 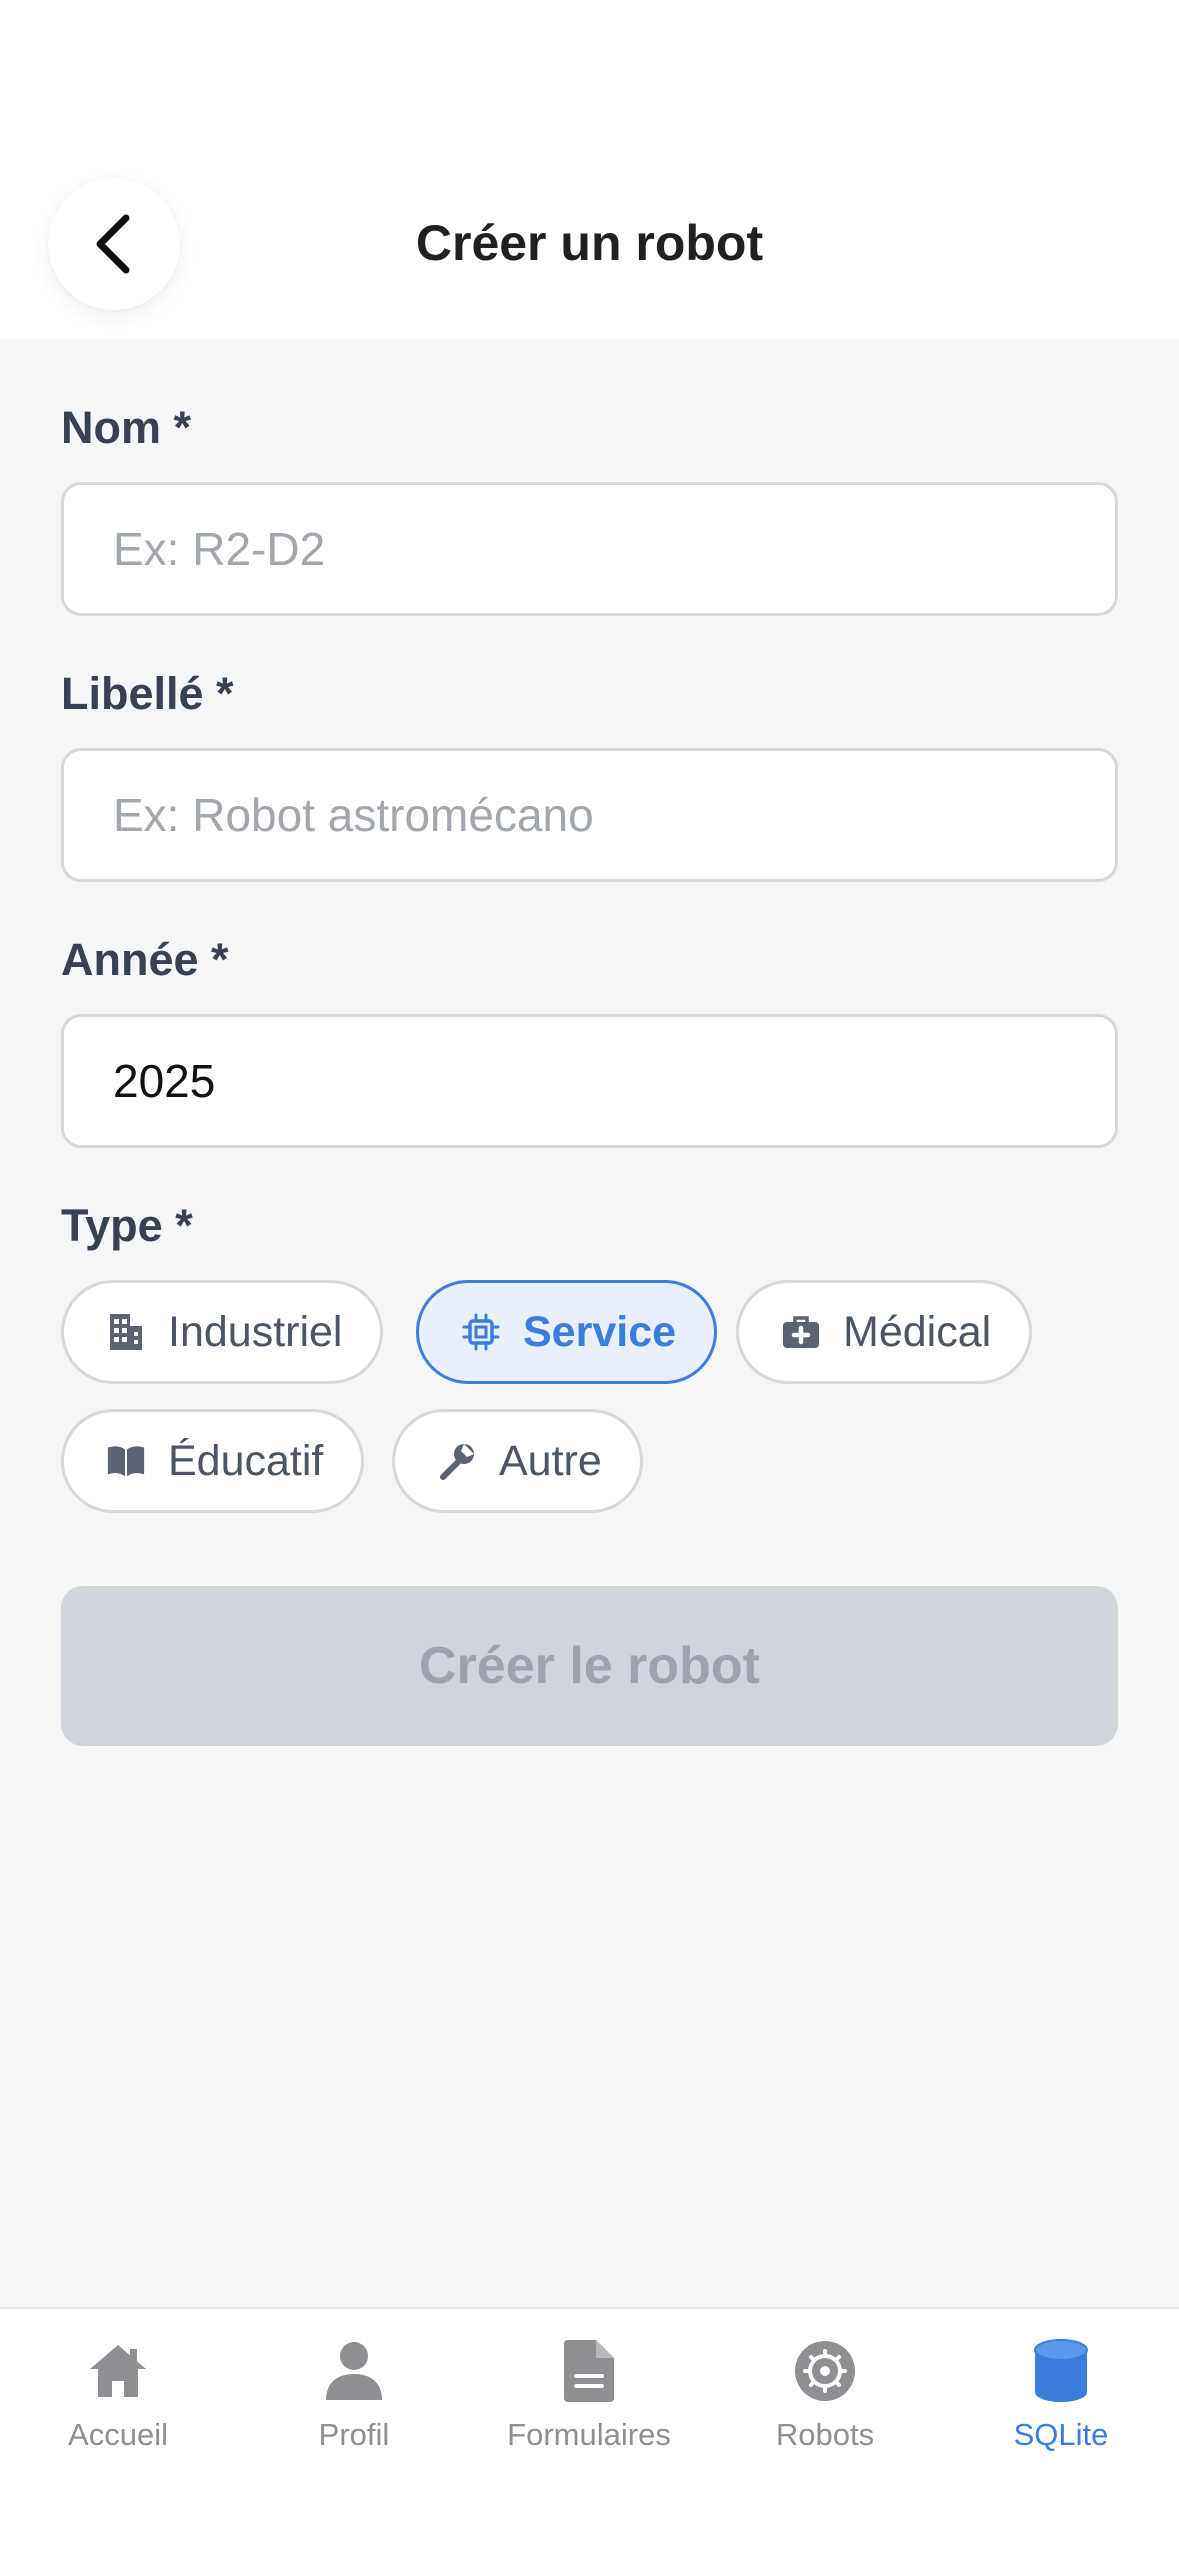 I want to click on tab-accueil: Accueil, so click(x=118, y=2399).